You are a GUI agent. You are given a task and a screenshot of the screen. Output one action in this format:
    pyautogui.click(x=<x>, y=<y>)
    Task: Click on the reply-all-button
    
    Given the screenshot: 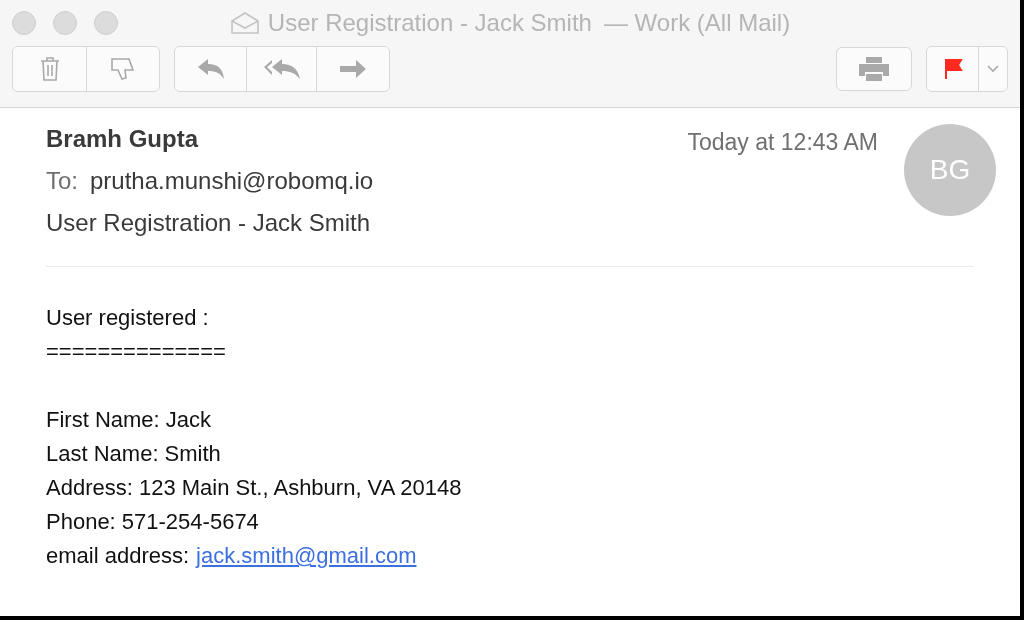 What is the action you would take?
    pyautogui.click(x=282, y=69)
    